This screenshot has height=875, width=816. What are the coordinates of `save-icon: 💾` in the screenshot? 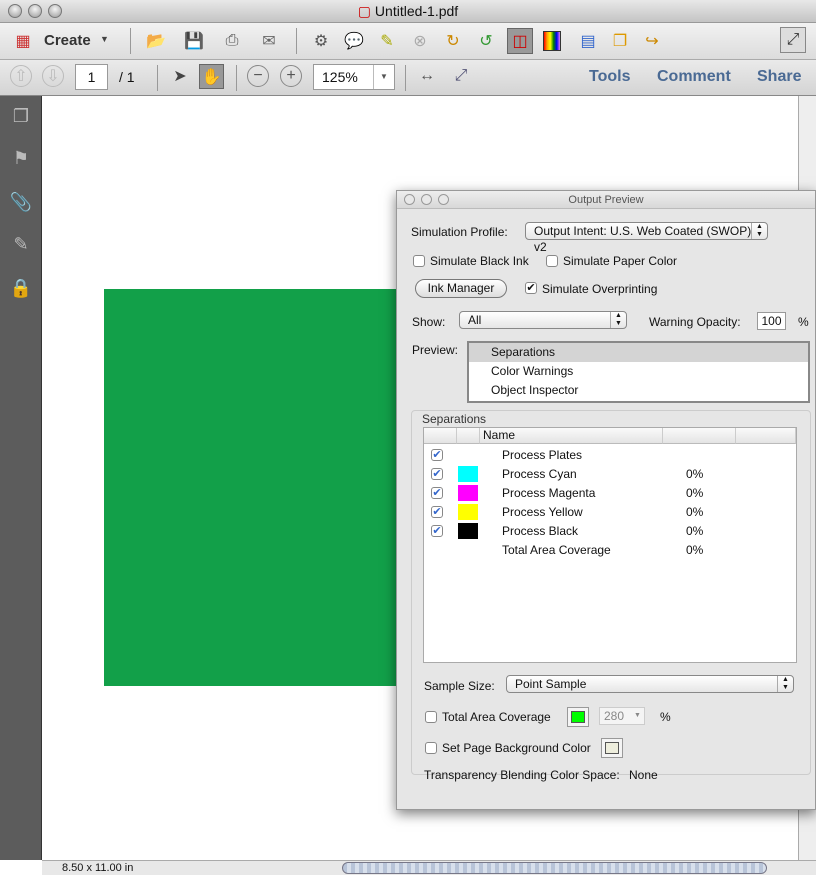 It's located at (194, 41).